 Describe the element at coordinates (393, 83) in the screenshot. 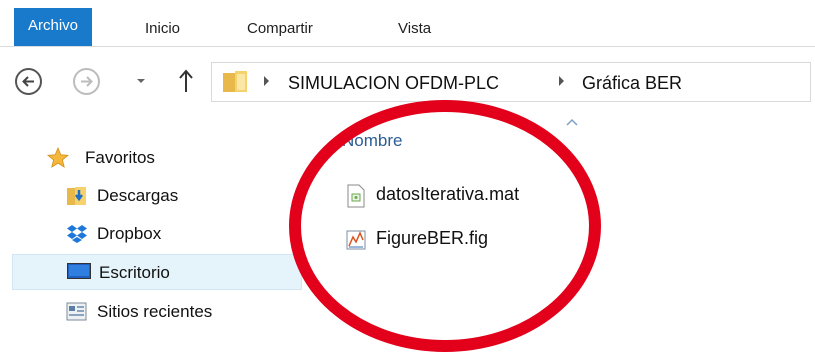

I see `breadcrumb-simulacion: SIMULACION OFDM-PLC` at that location.